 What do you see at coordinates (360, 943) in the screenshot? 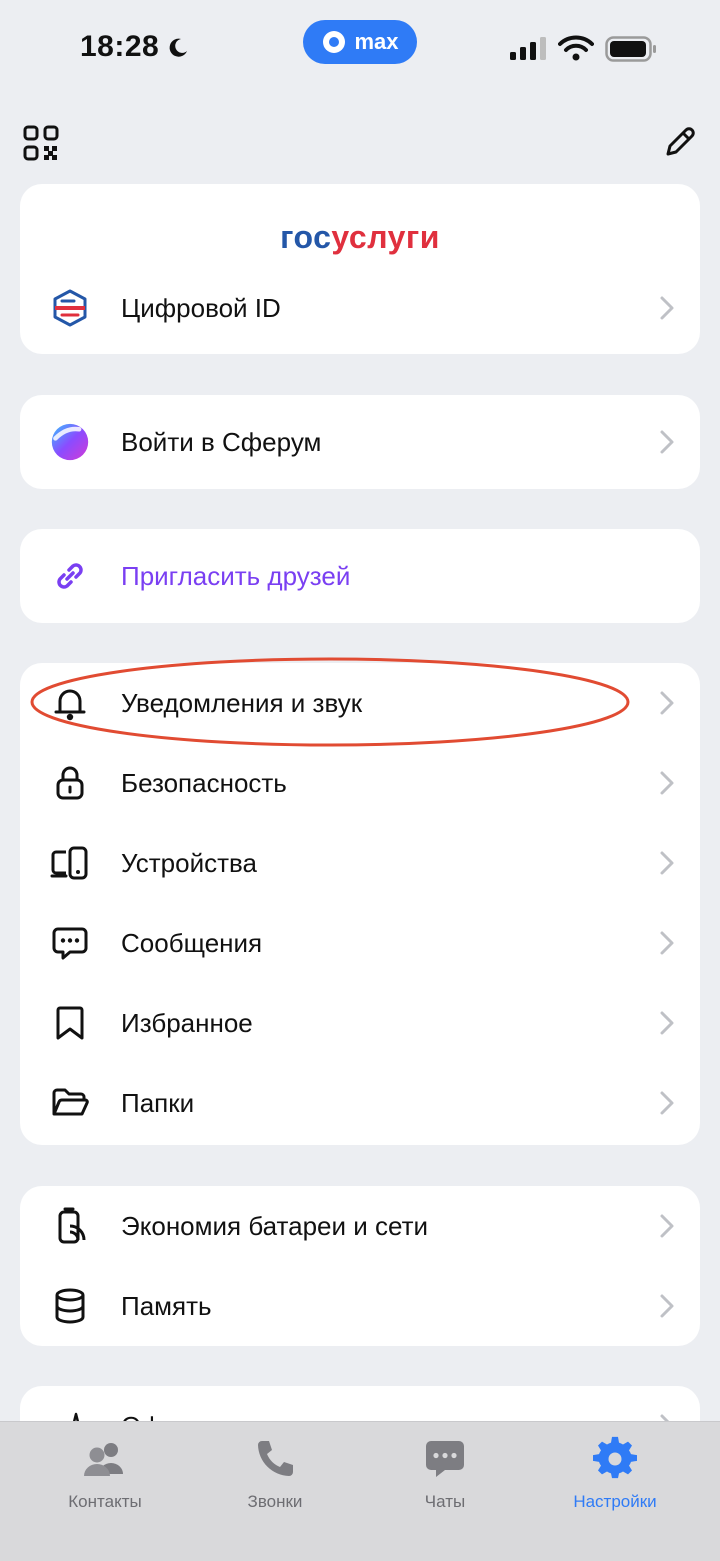
I see `messages-row: Сообщения` at bounding box center [360, 943].